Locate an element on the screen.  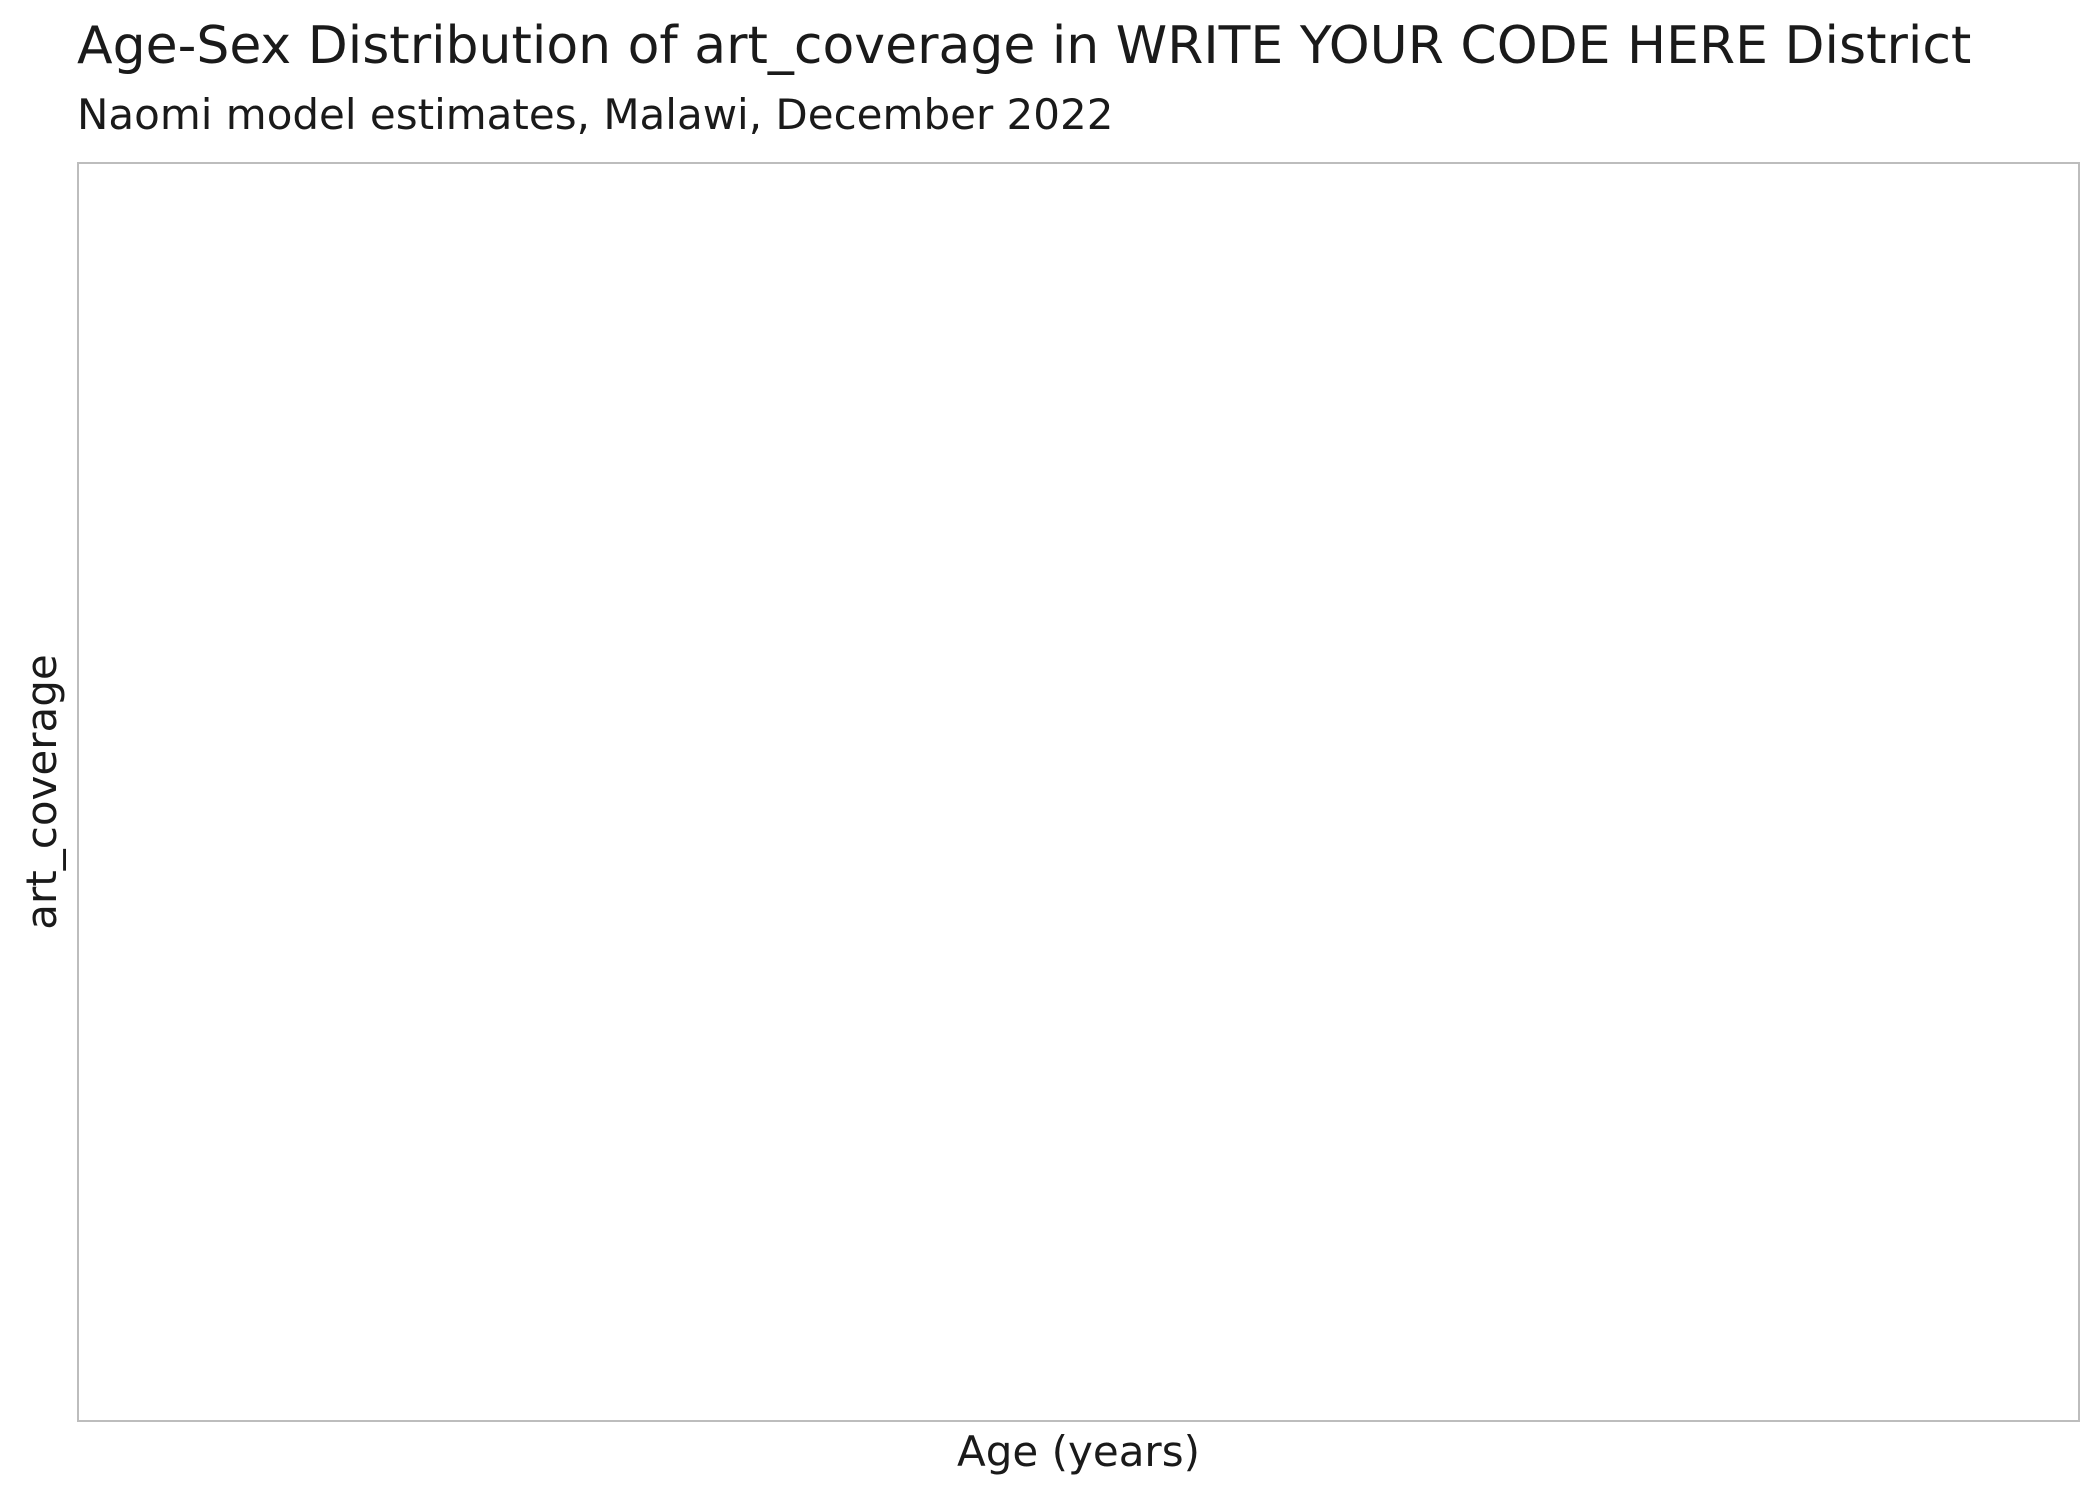
y-axis-label: art_coverage is located at coordinates (41, 792).